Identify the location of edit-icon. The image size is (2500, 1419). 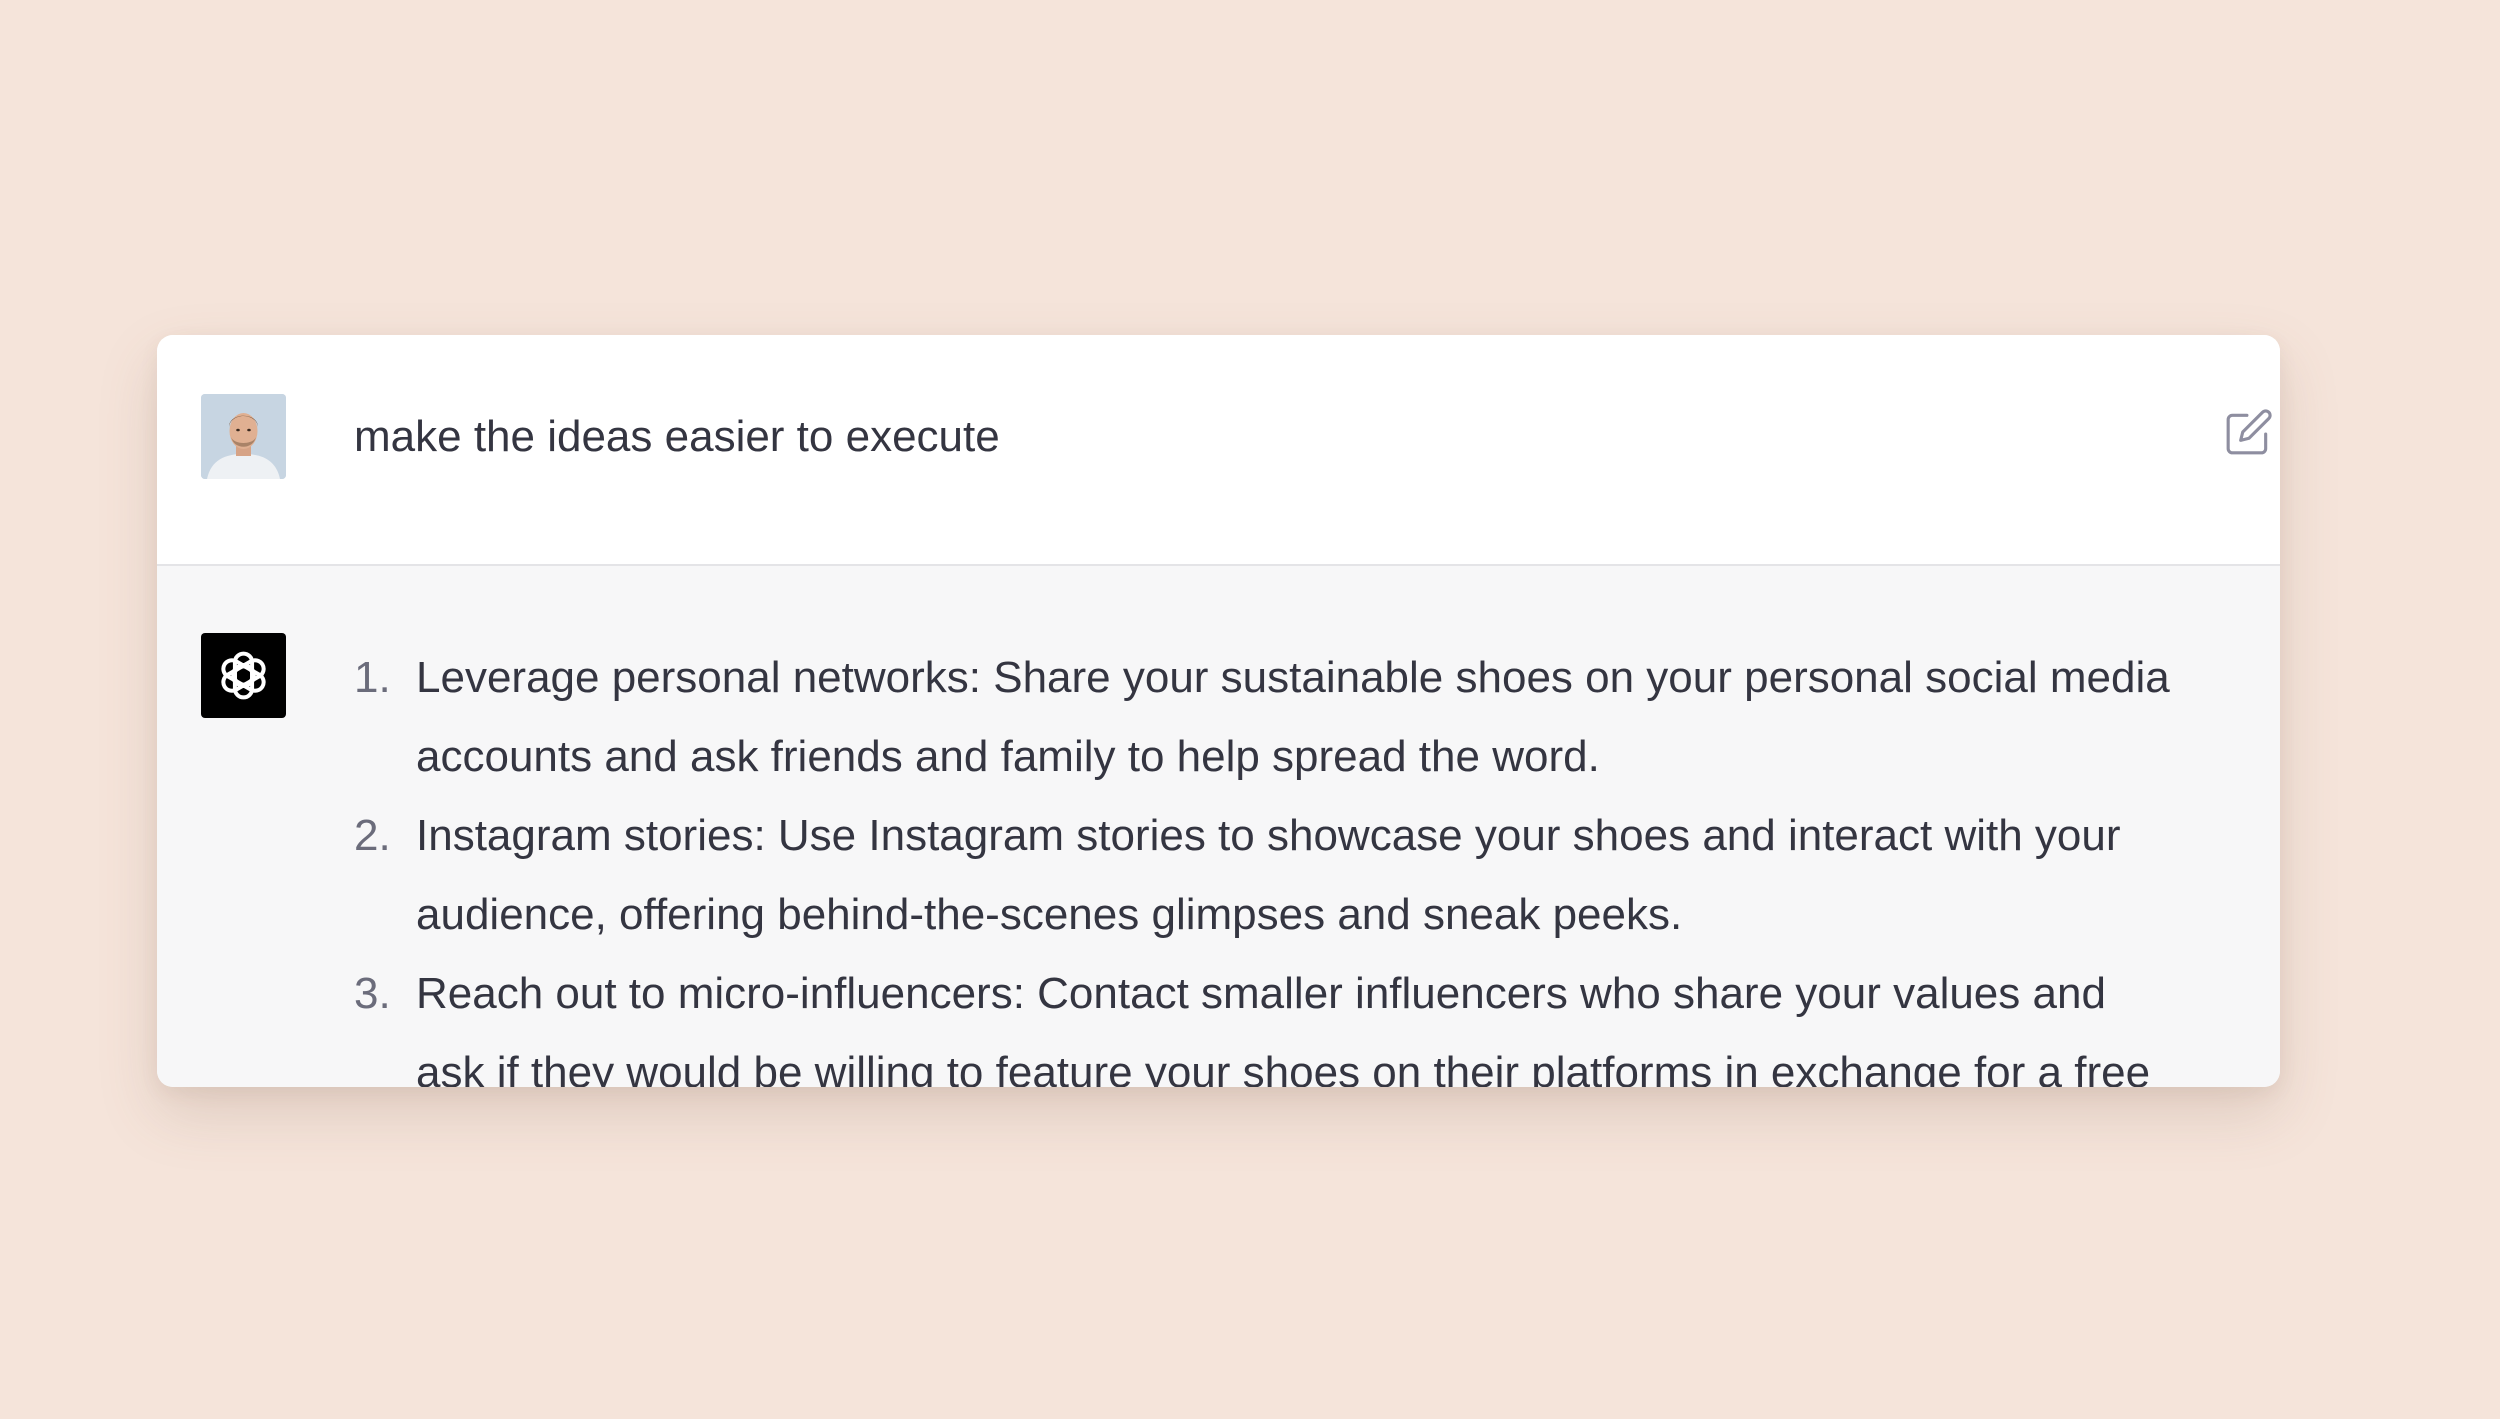
(2249, 432).